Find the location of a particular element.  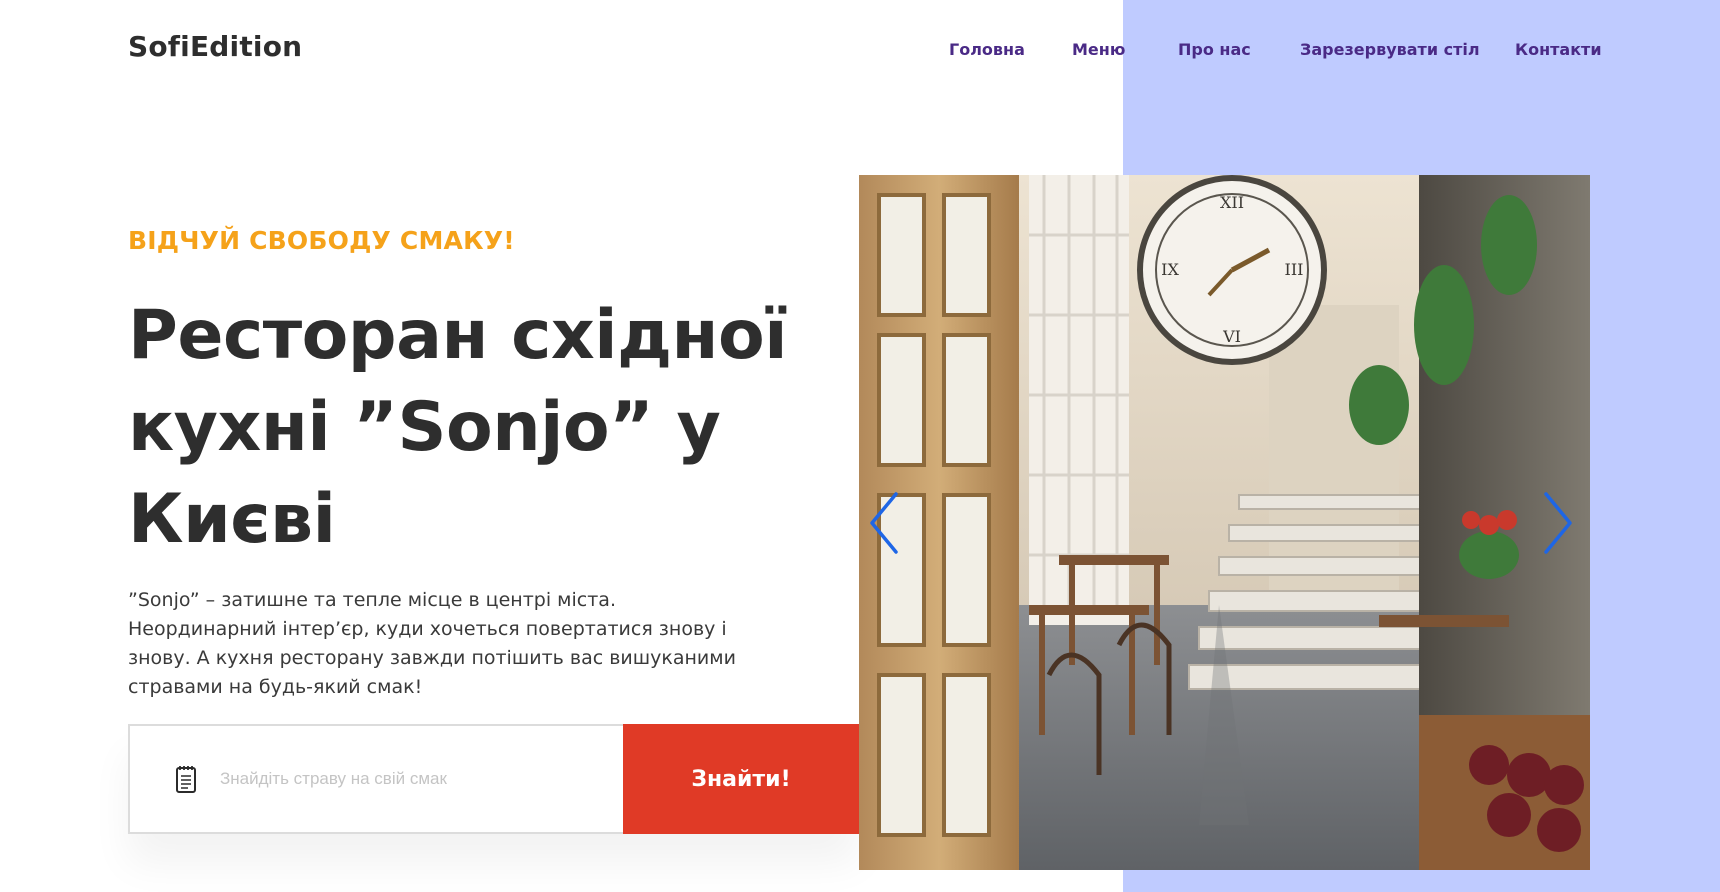

svg-text: III is located at coordinates (1294, 269).